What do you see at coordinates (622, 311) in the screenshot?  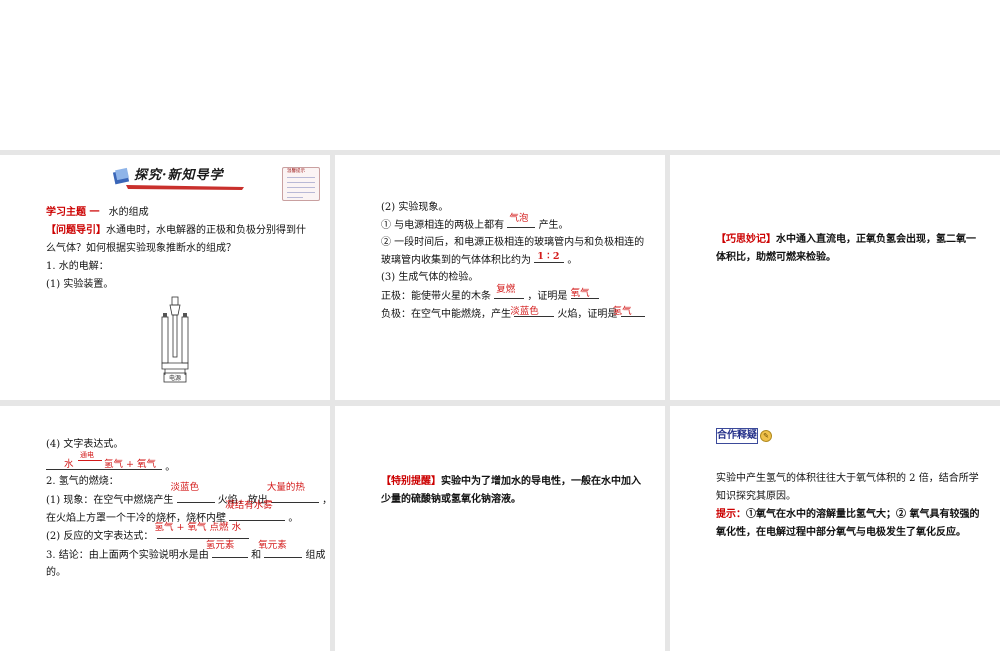 I see `answer-hydrogen: 氢气` at bounding box center [622, 311].